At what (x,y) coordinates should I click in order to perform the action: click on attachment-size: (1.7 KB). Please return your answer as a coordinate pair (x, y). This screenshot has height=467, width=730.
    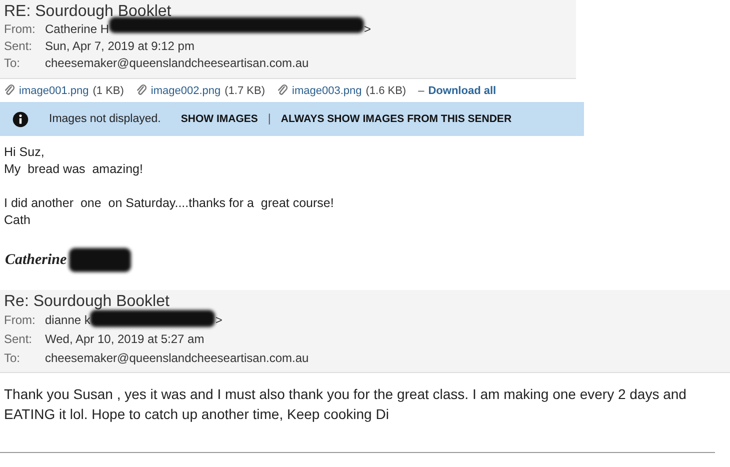
    Looking at the image, I should click on (245, 90).